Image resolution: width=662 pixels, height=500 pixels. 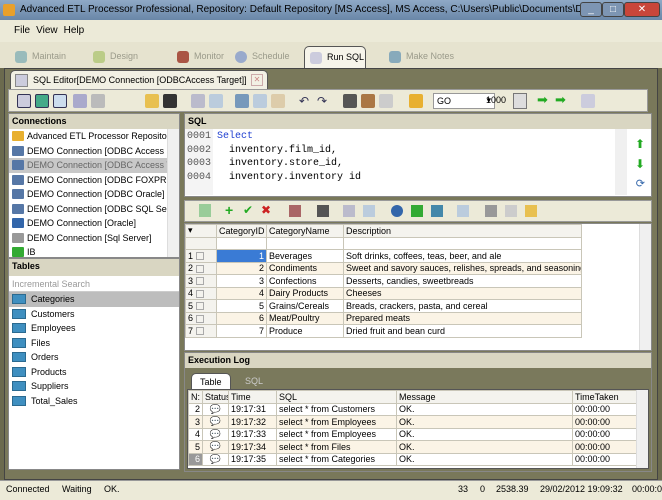 What do you see at coordinates (416, 101) in the screenshot?
I see `broom-icon` at bounding box center [416, 101].